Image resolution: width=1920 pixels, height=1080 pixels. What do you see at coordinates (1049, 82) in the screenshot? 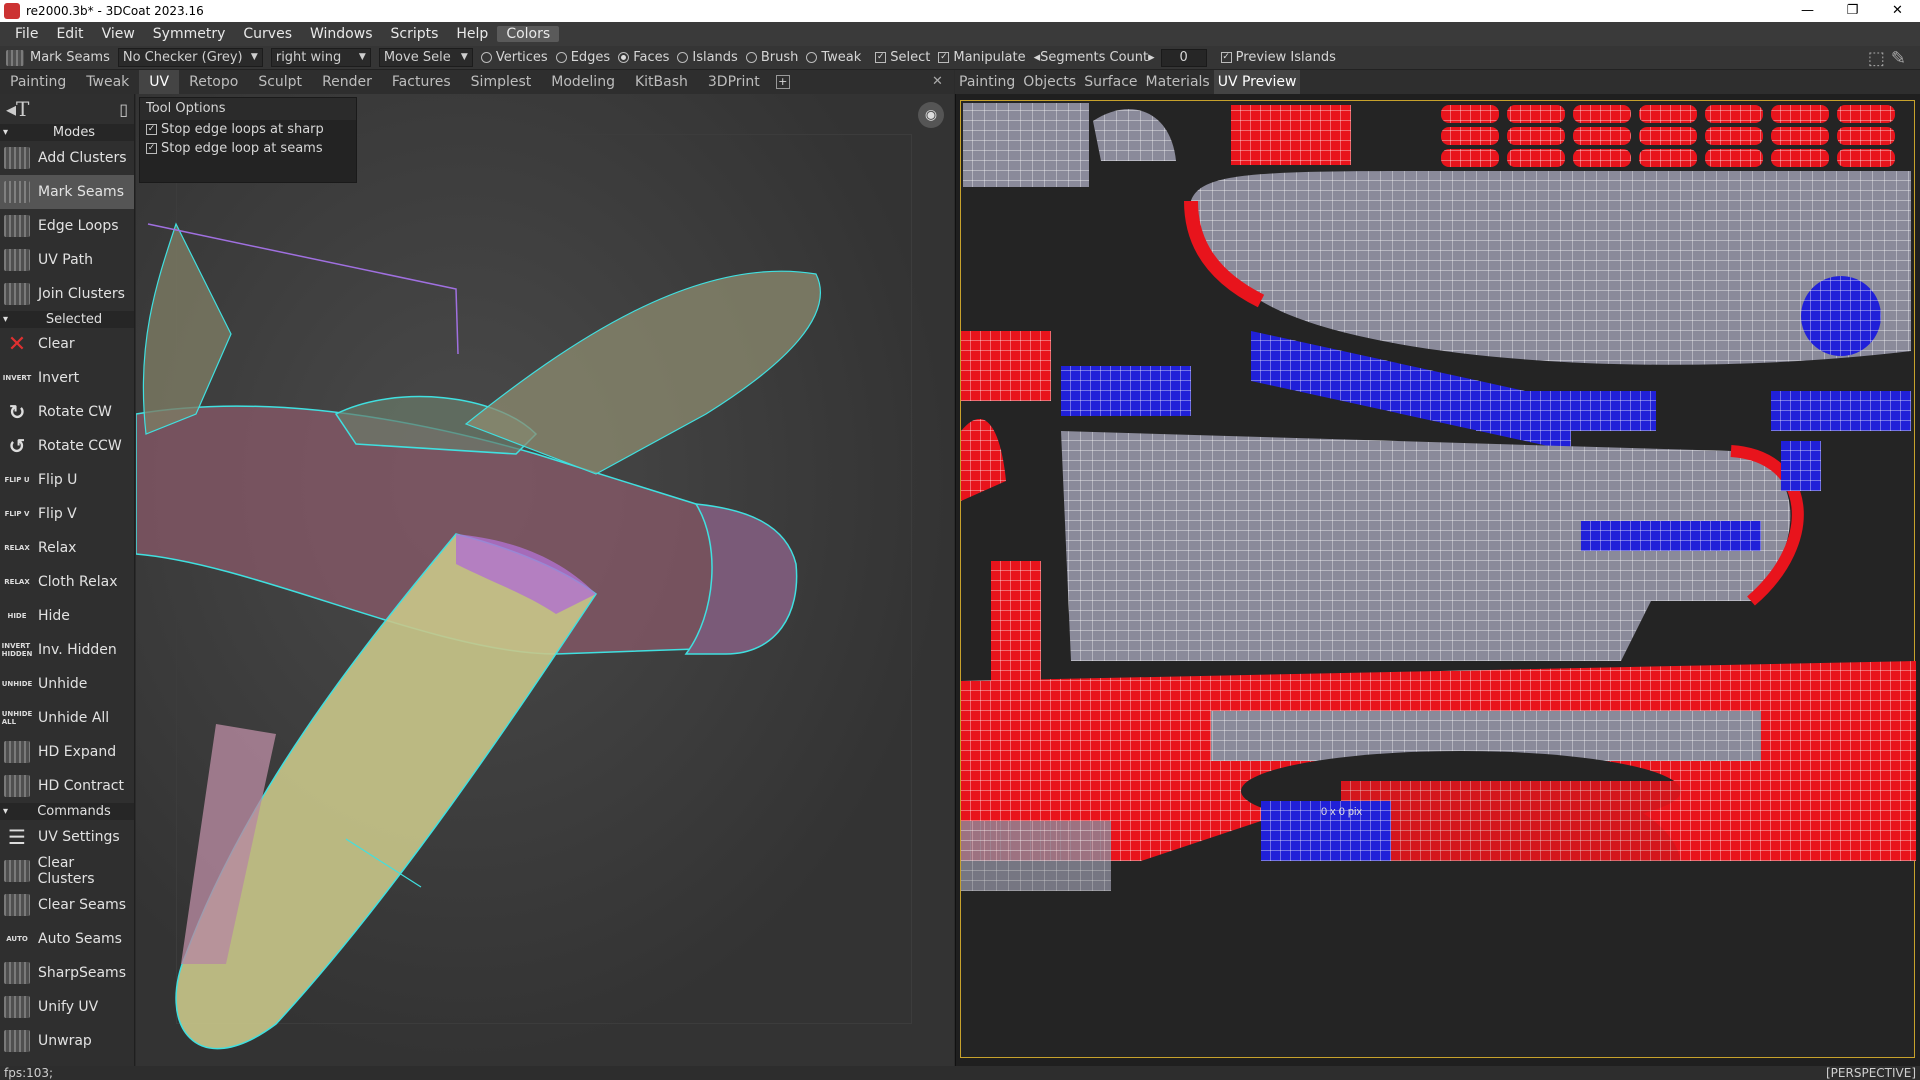
I see `tab-objects: Objects` at bounding box center [1049, 82].